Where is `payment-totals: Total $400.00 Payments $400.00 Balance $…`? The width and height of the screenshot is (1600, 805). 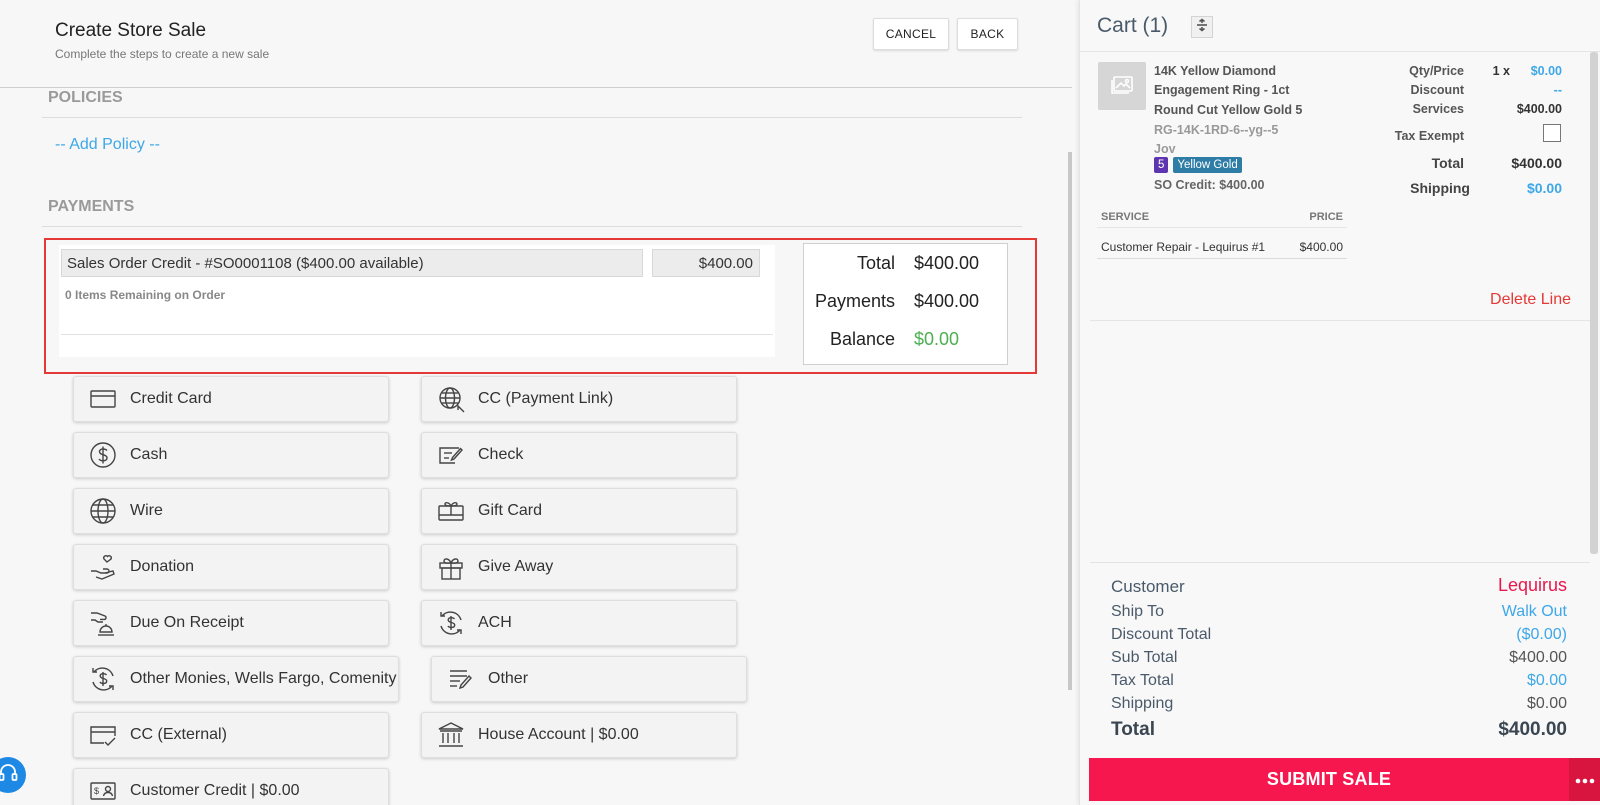
payment-totals: Total $400.00 Payments $400.00 Balance $… is located at coordinates (905, 304).